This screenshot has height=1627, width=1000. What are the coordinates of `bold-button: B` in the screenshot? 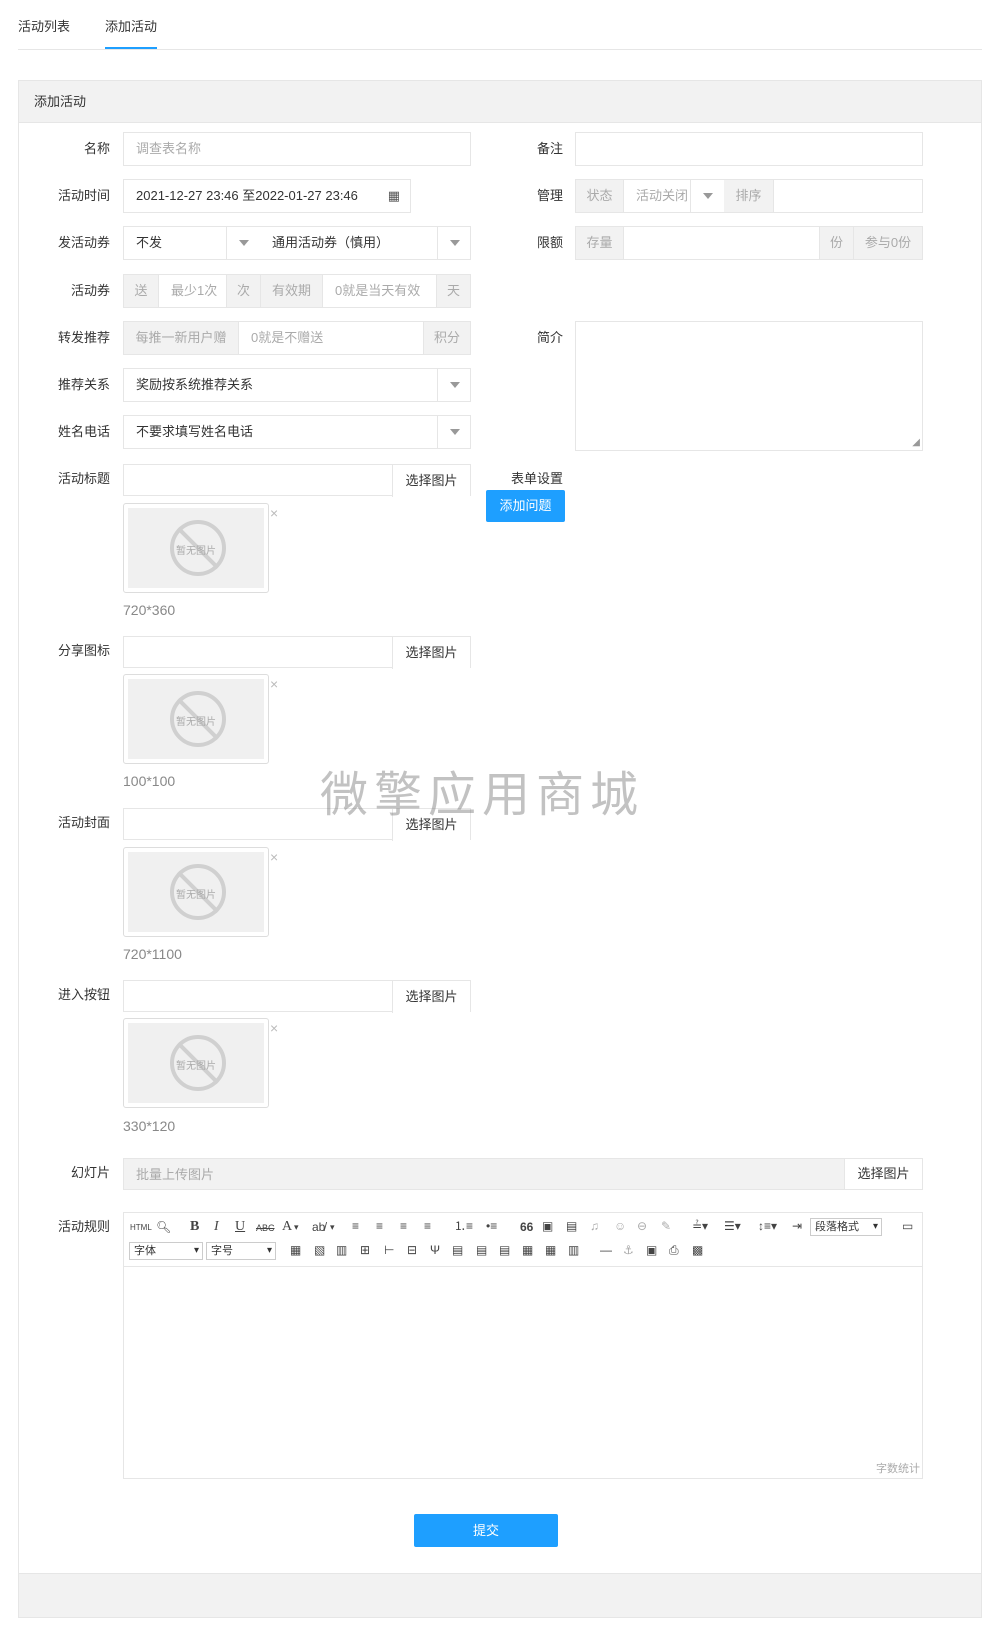 It's located at (194, 1227).